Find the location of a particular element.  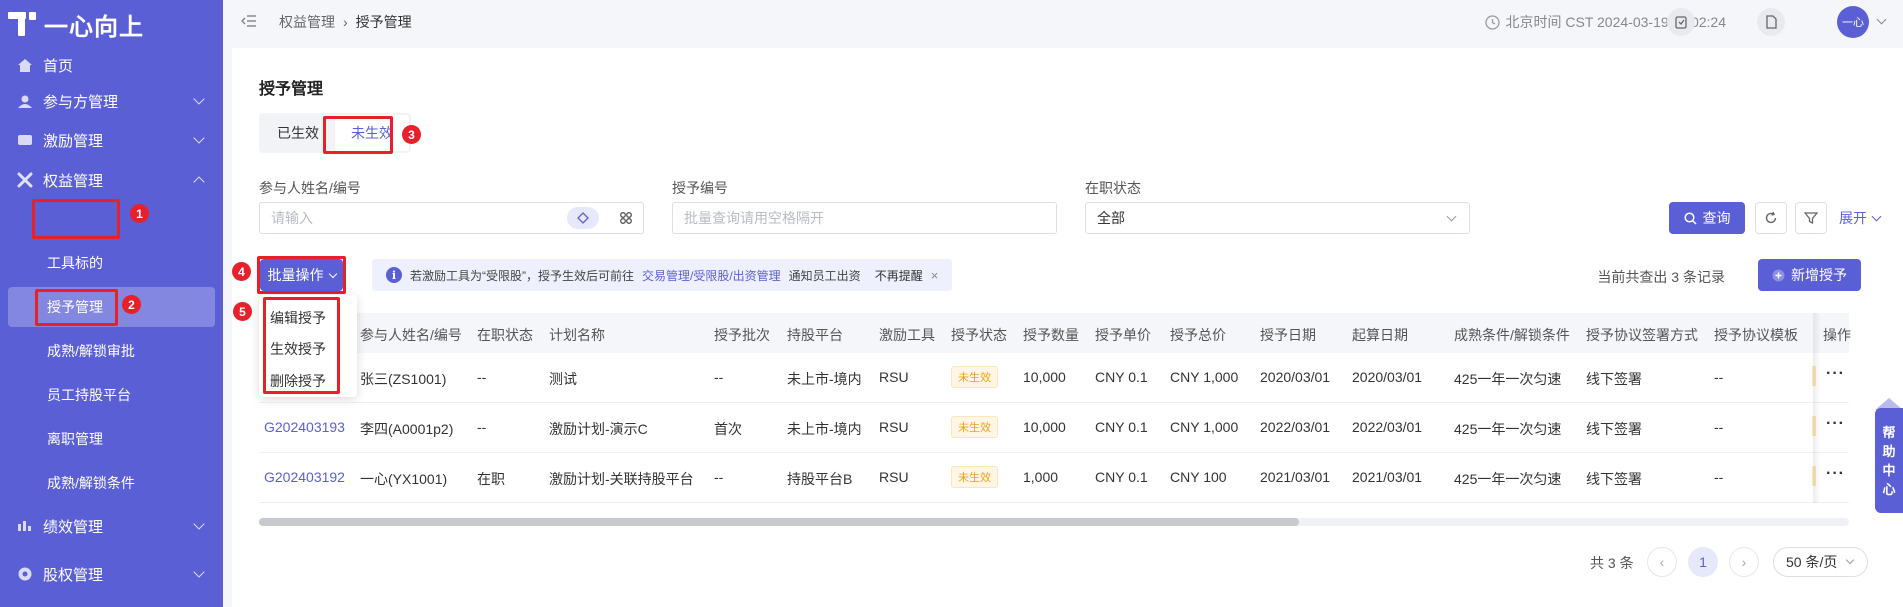

grant-no-filter-label: 授予编号 is located at coordinates (700, 188).